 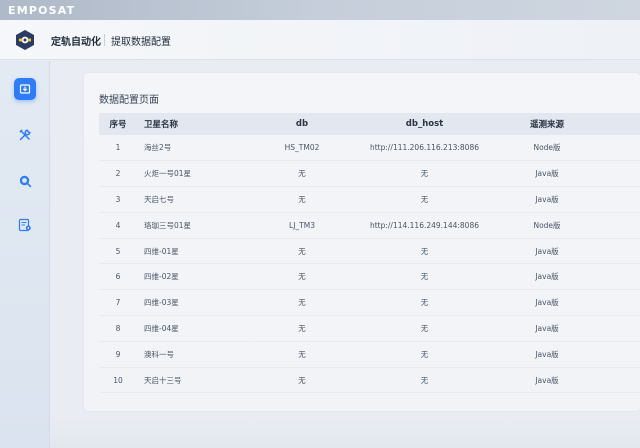 What do you see at coordinates (302, 148) in the screenshot?
I see `cell-db: HS_TM02` at bounding box center [302, 148].